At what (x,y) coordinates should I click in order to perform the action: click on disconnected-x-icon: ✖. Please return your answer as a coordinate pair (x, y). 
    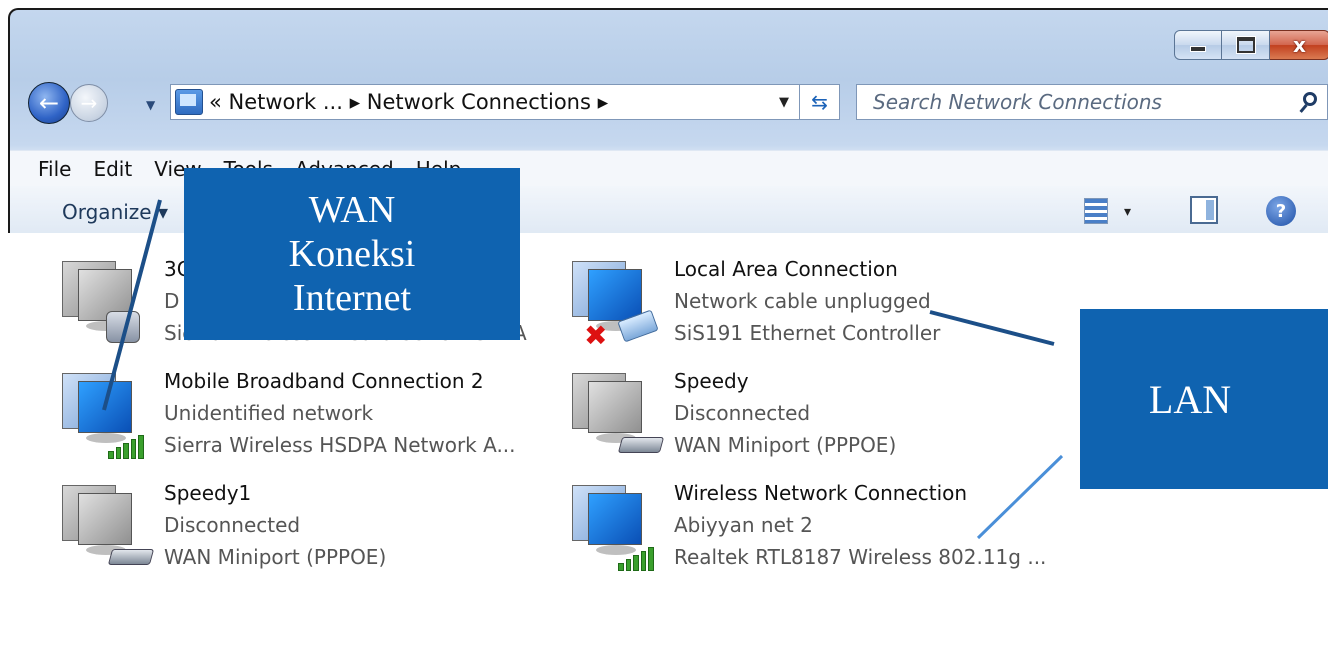
    Looking at the image, I should click on (596, 335).